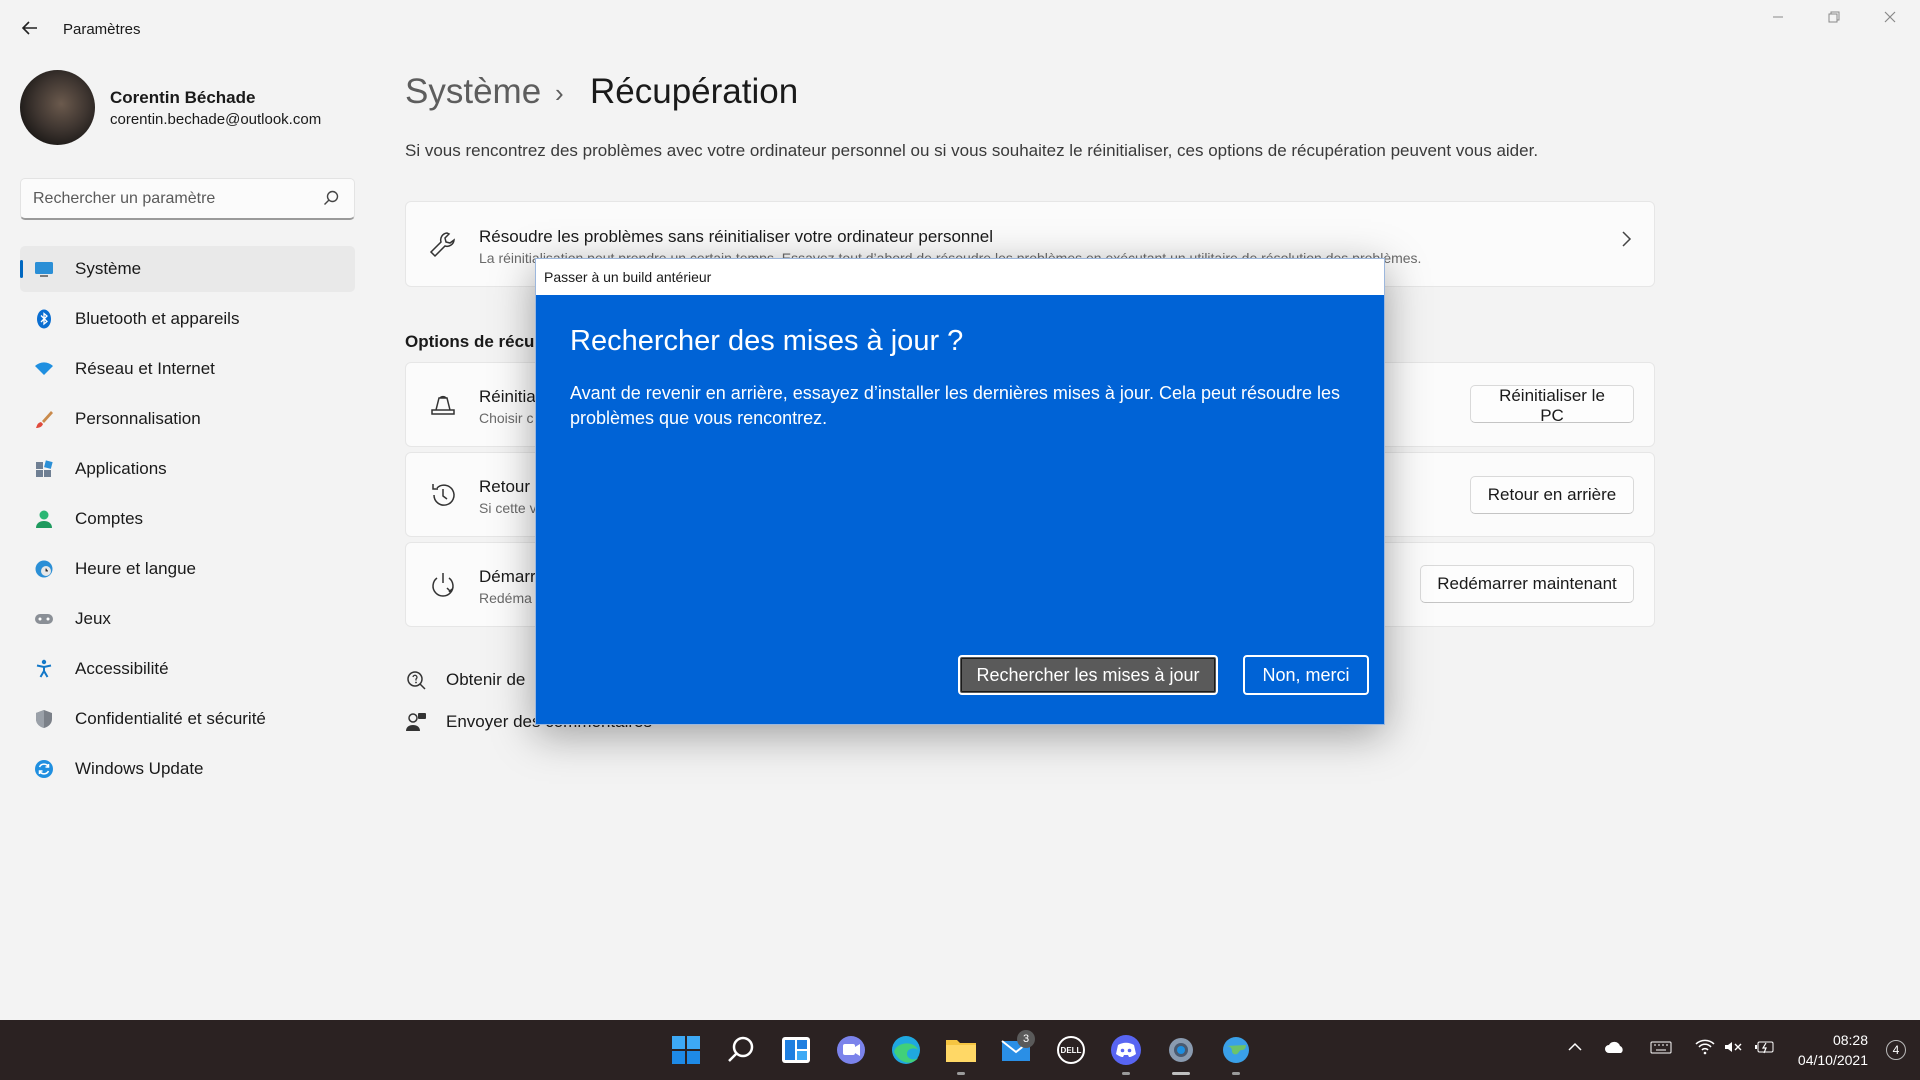 This screenshot has width=1920, height=1080. What do you see at coordinates (102, 29) in the screenshot?
I see `app-title: Paramètres` at bounding box center [102, 29].